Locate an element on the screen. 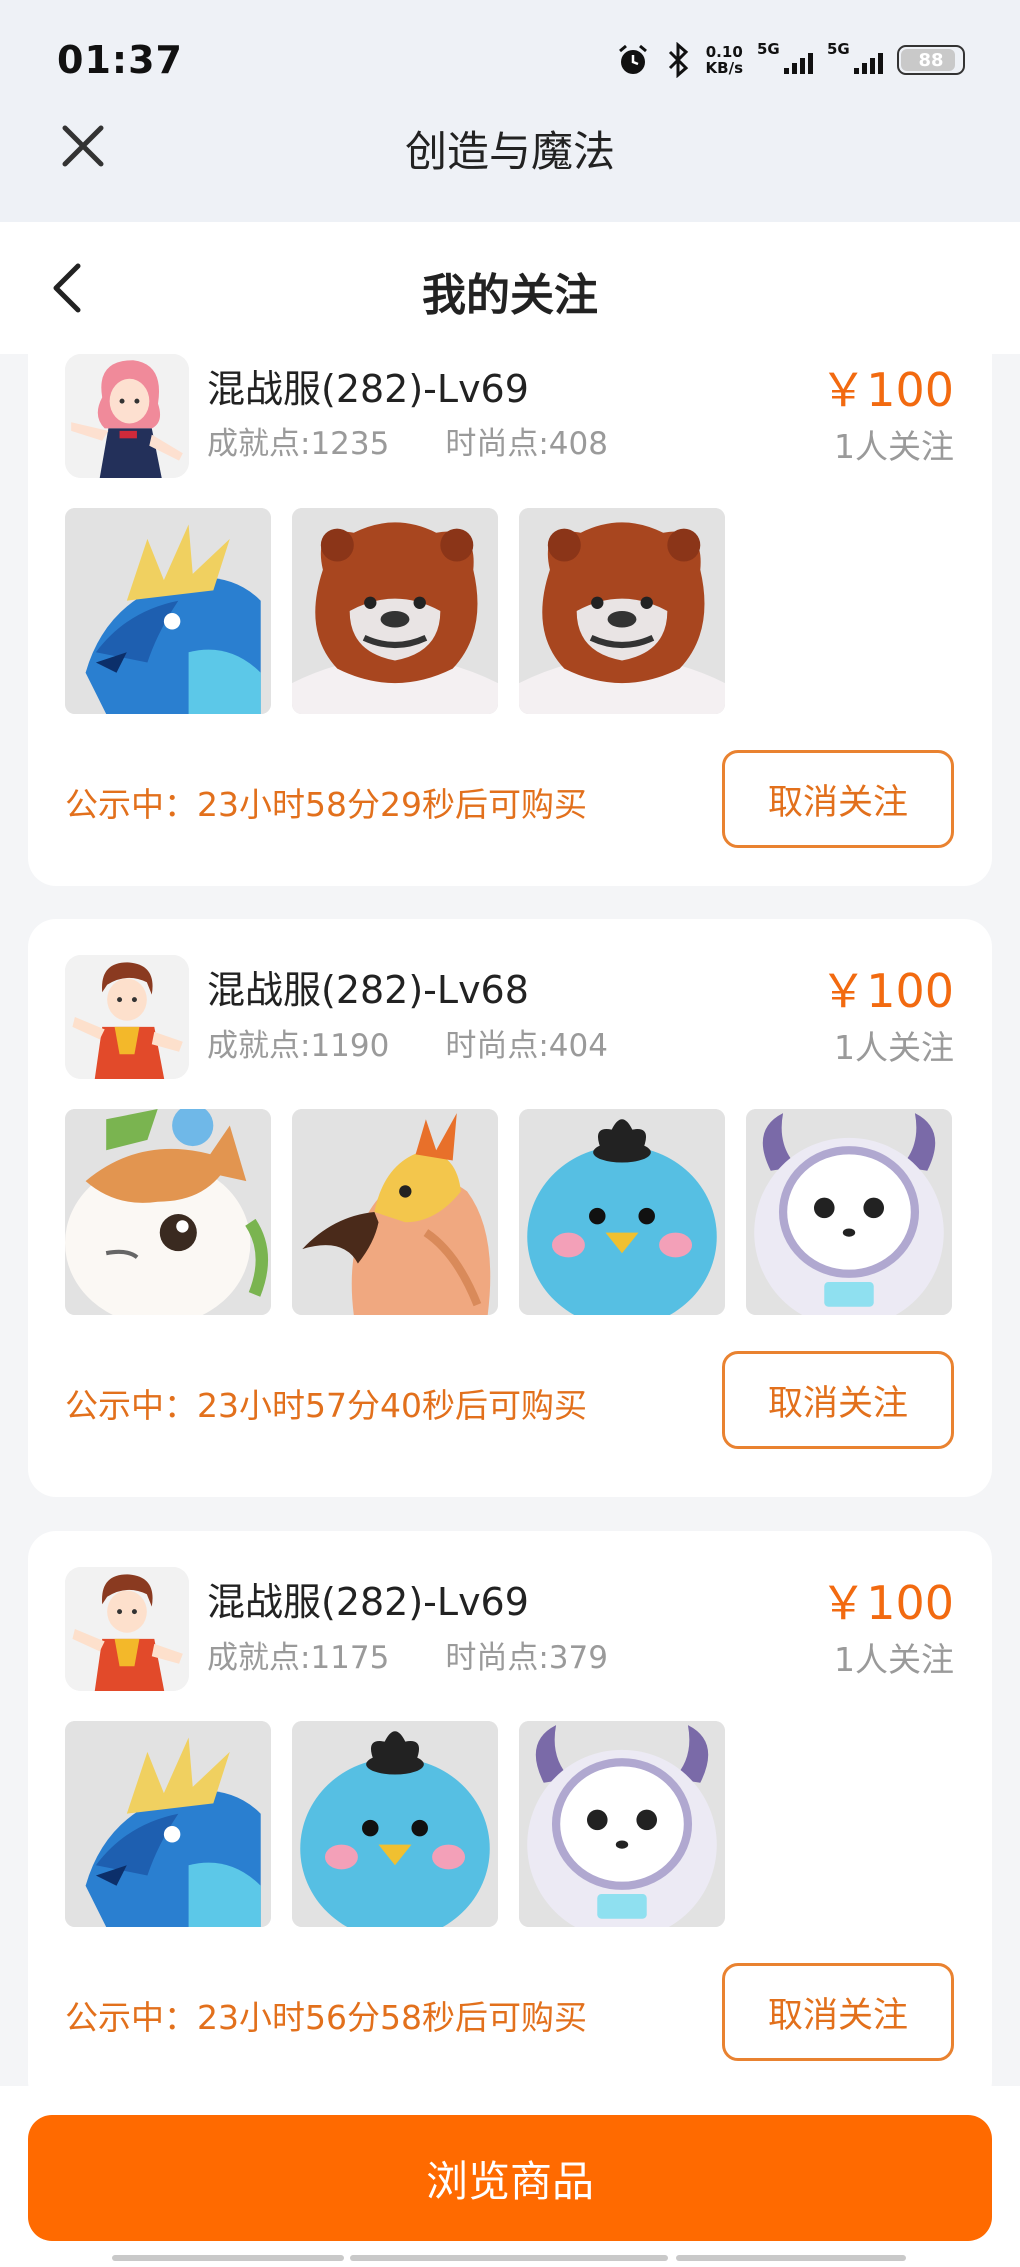  fashion-points: 时尚点:404 is located at coordinates (526, 1046).